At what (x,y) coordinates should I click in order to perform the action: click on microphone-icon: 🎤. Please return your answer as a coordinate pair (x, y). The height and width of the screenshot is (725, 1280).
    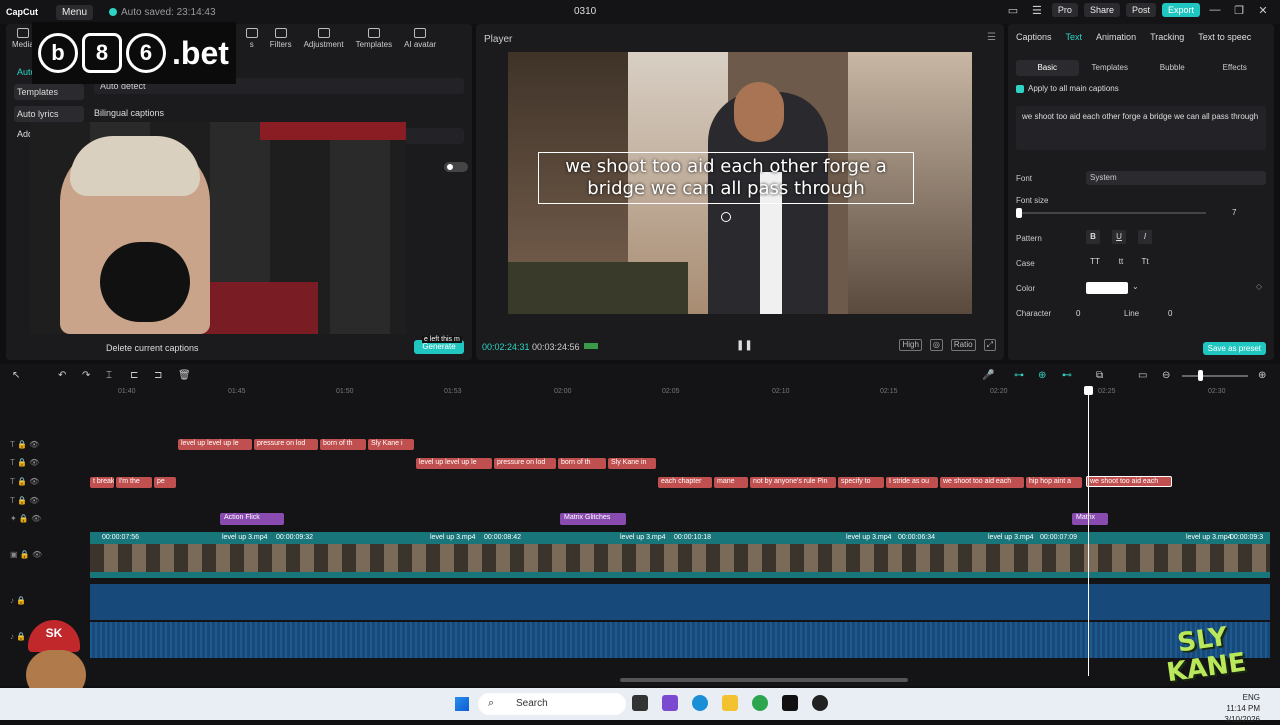
    Looking at the image, I should click on (988, 375).